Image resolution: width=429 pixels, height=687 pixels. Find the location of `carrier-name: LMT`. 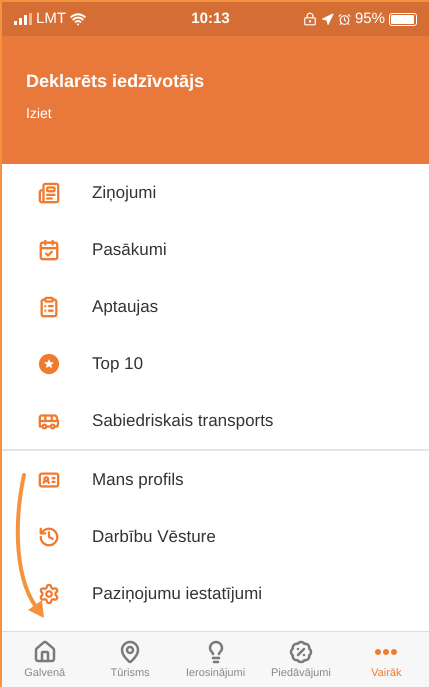

carrier-name: LMT is located at coordinates (51, 18).